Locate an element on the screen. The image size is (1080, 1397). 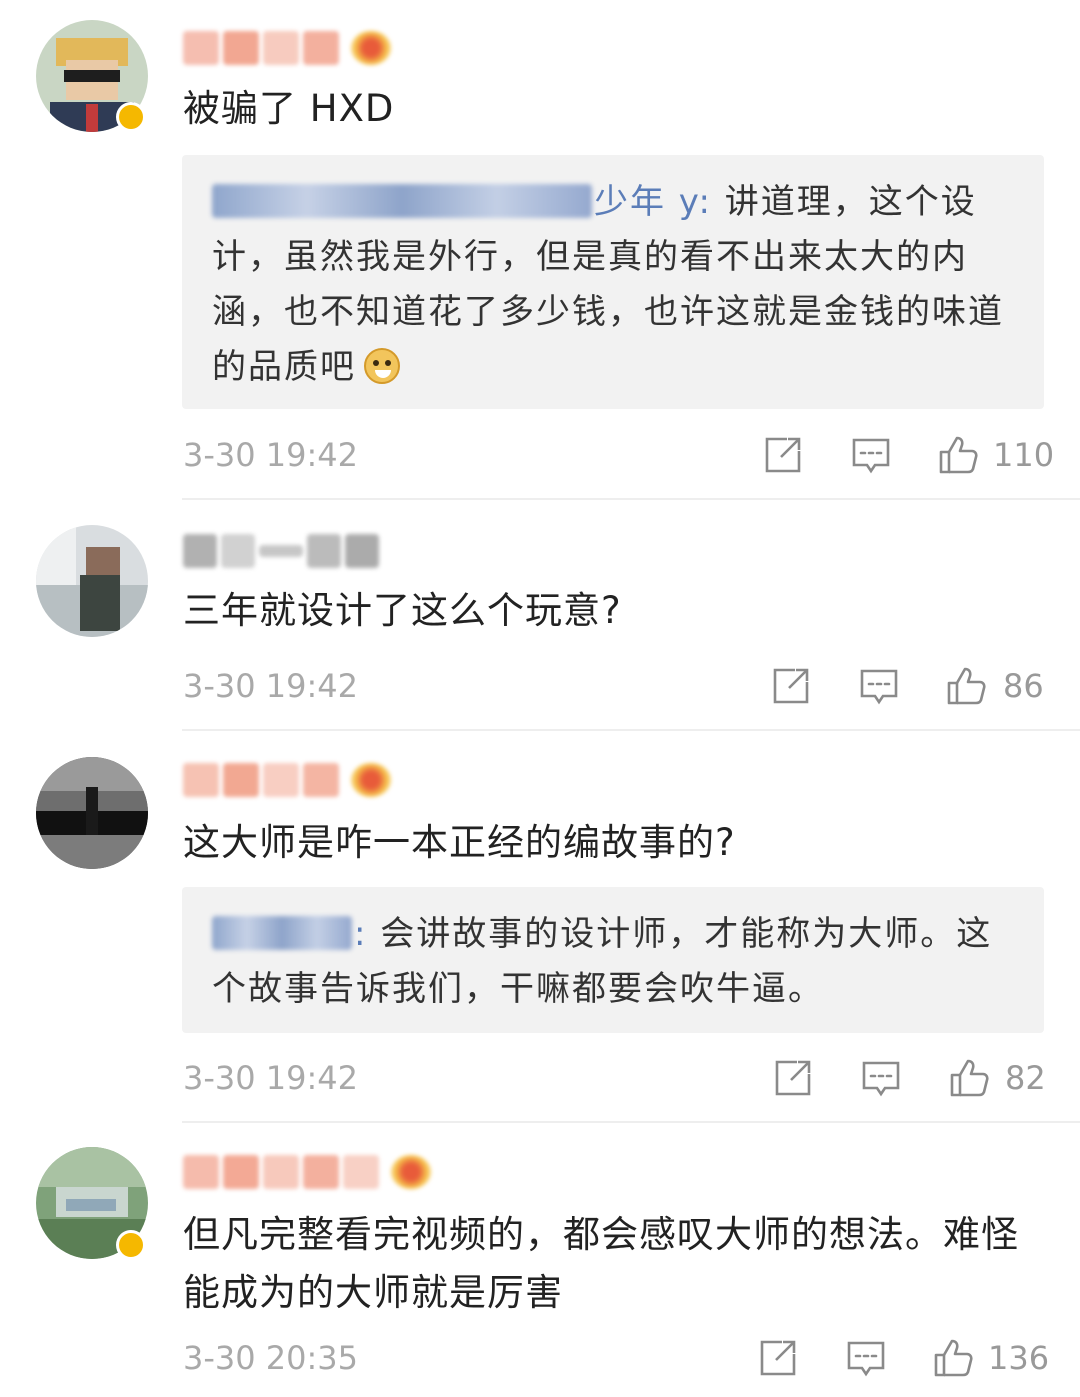
timestamp: 3-30 20:35 is located at coordinates (271, 1358).